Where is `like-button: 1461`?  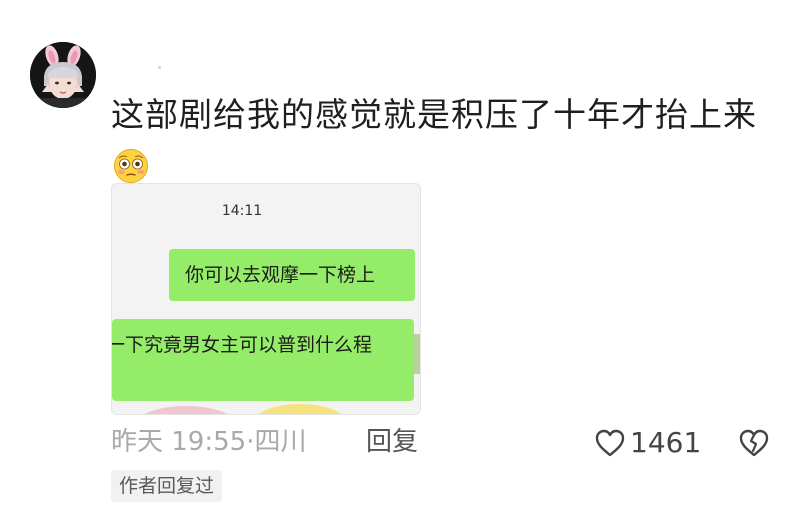
like-button: 1461 is located at coordinates (647, 443).